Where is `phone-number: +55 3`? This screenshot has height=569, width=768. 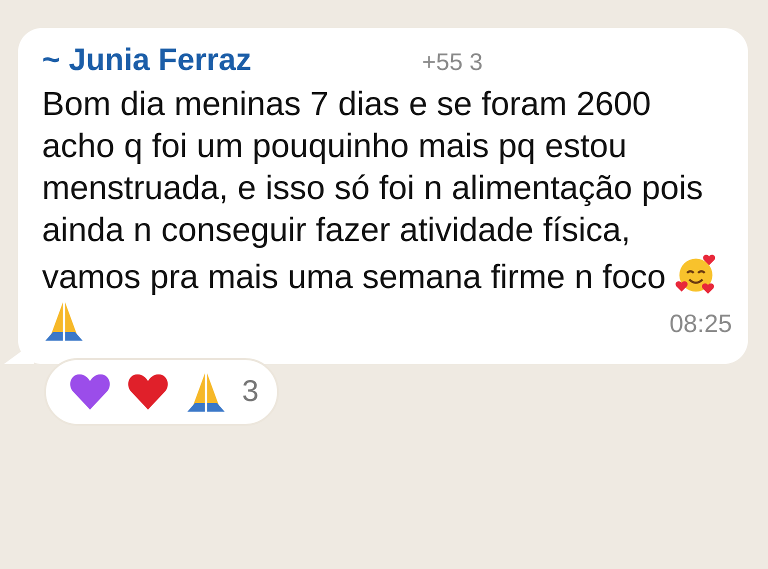
phone-number: +55 3 is located at coordinates (452, 63).